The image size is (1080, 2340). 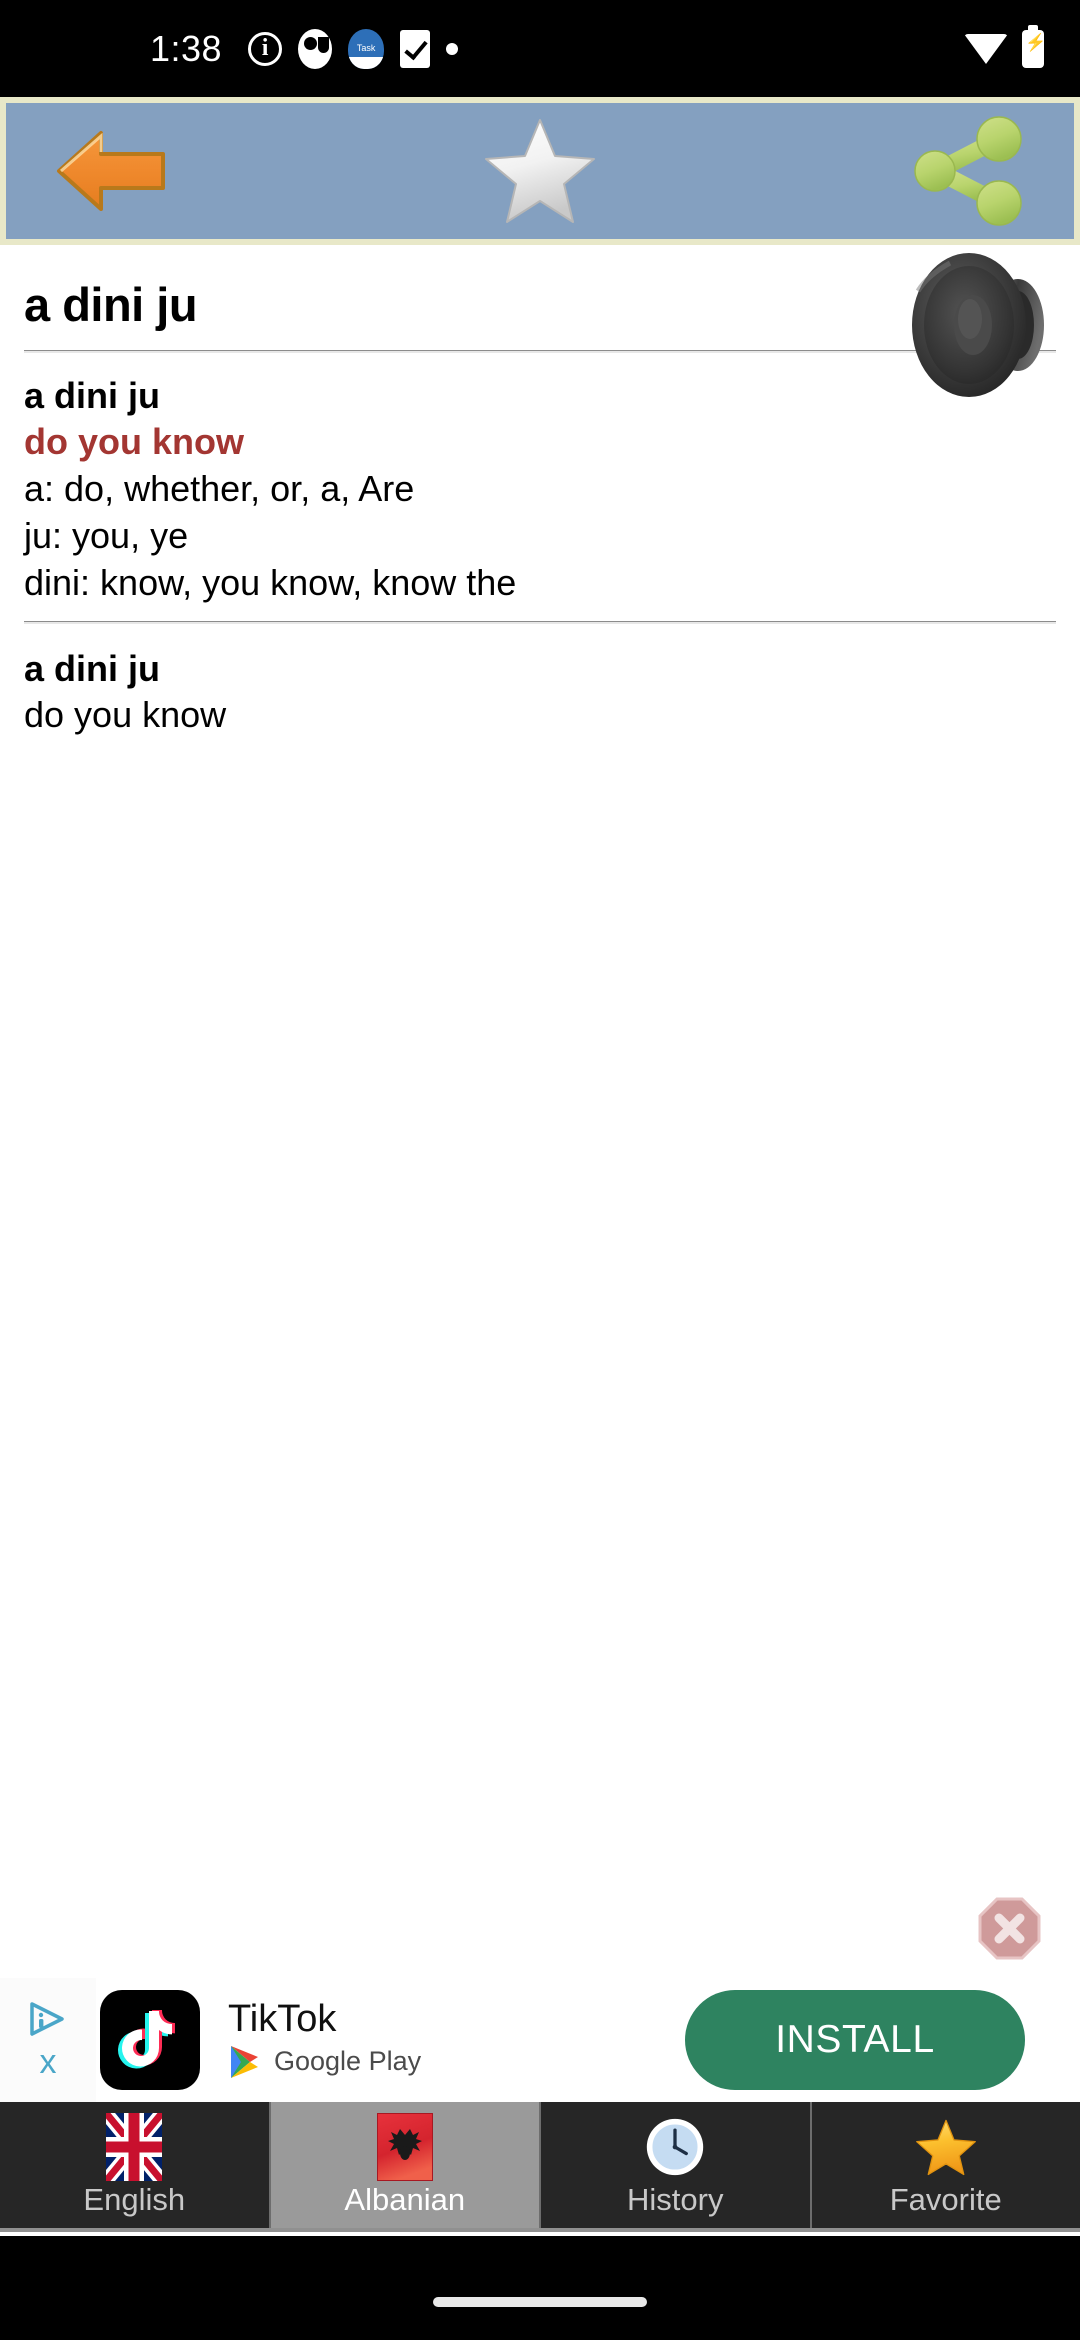 I want to click on adchoices-icon, so click(x=48, y=2019).